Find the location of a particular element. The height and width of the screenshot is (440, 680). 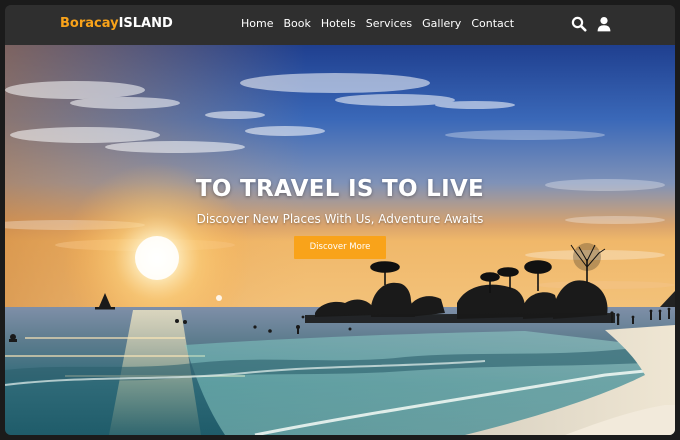

nav-item-gallery: Gallery is located at coordinates (441, 23).